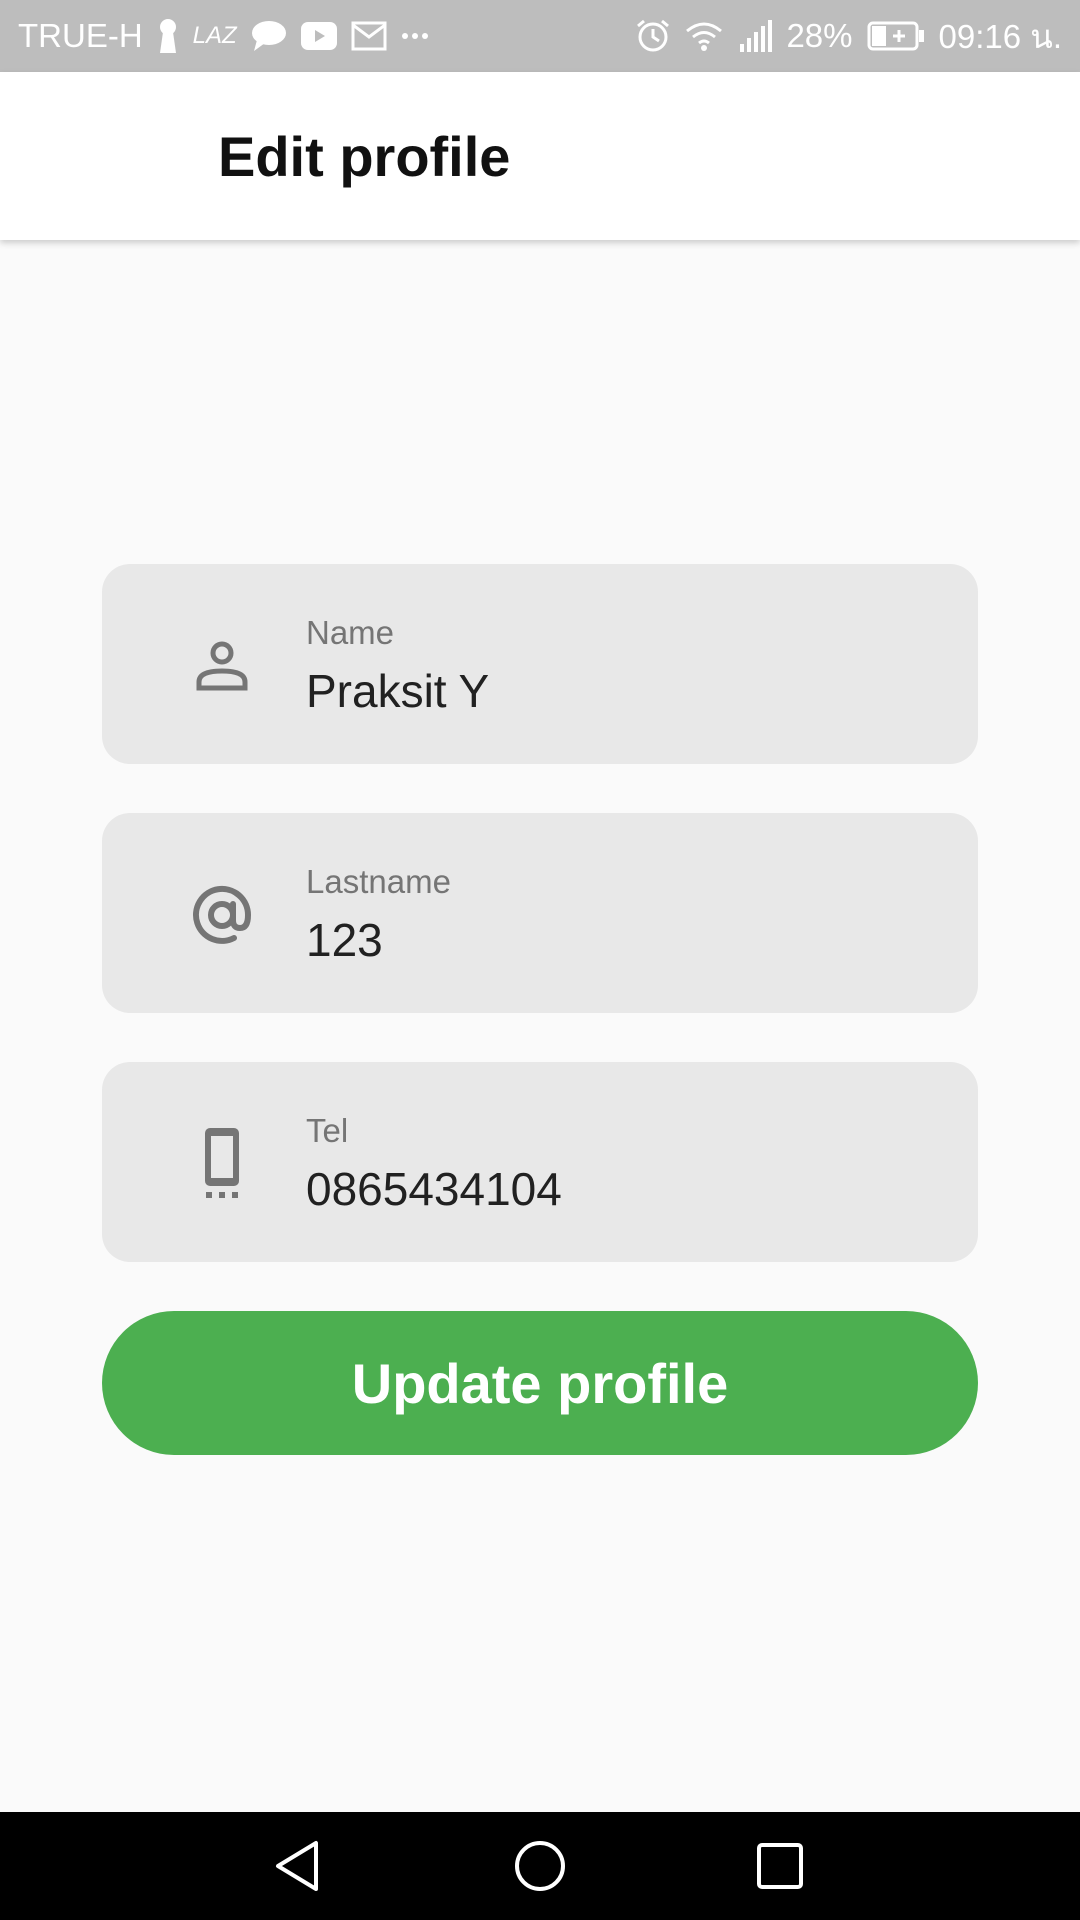 The height and width of the screenshot is (1920, 1080). Describe the element at coordinates (222, 915) in the screenshot. I see `at-sign-icon` at that location.